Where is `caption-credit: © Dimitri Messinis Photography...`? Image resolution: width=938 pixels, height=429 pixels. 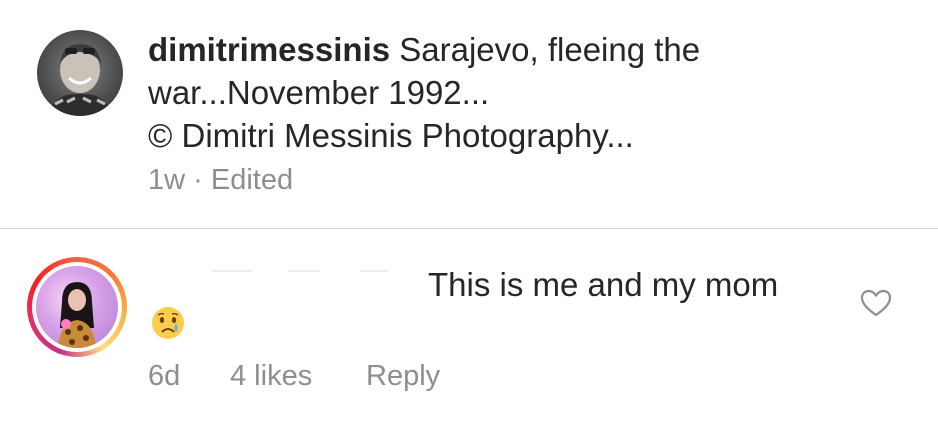 caption-credit: © Dimitri Messinis Photography... is located at coordinates (391, 135).